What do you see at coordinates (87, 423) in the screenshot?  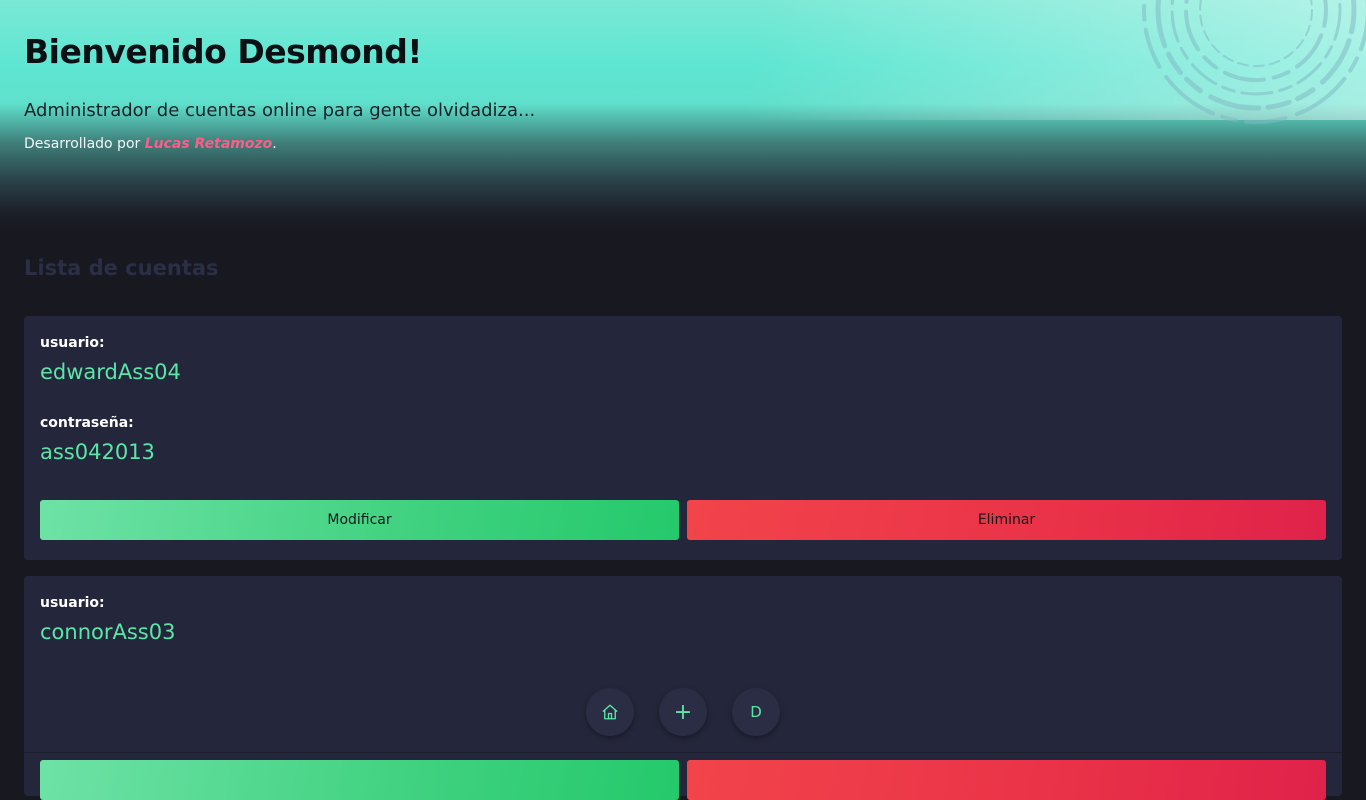 I see `password-label: contraseña:` at bounding box center [87, 423].